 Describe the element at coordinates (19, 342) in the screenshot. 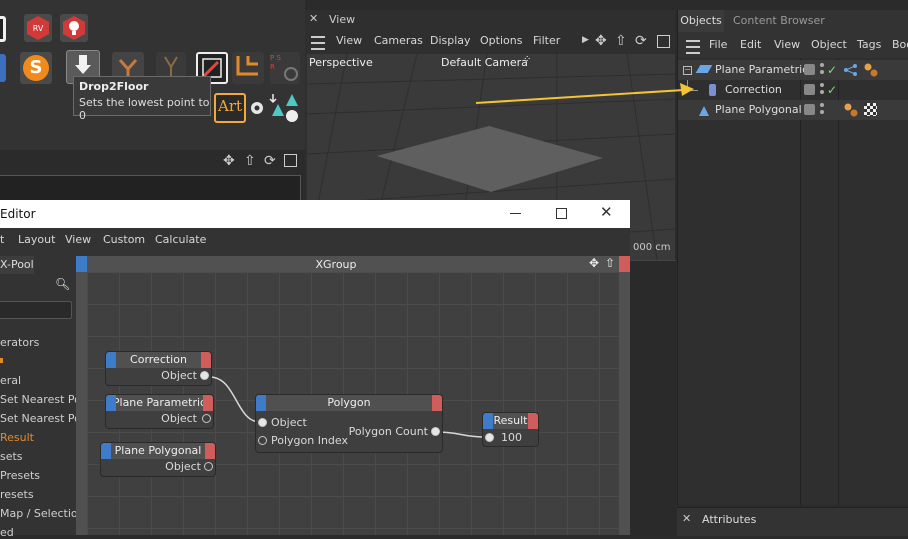

I see `pool-item: erators` at that location.